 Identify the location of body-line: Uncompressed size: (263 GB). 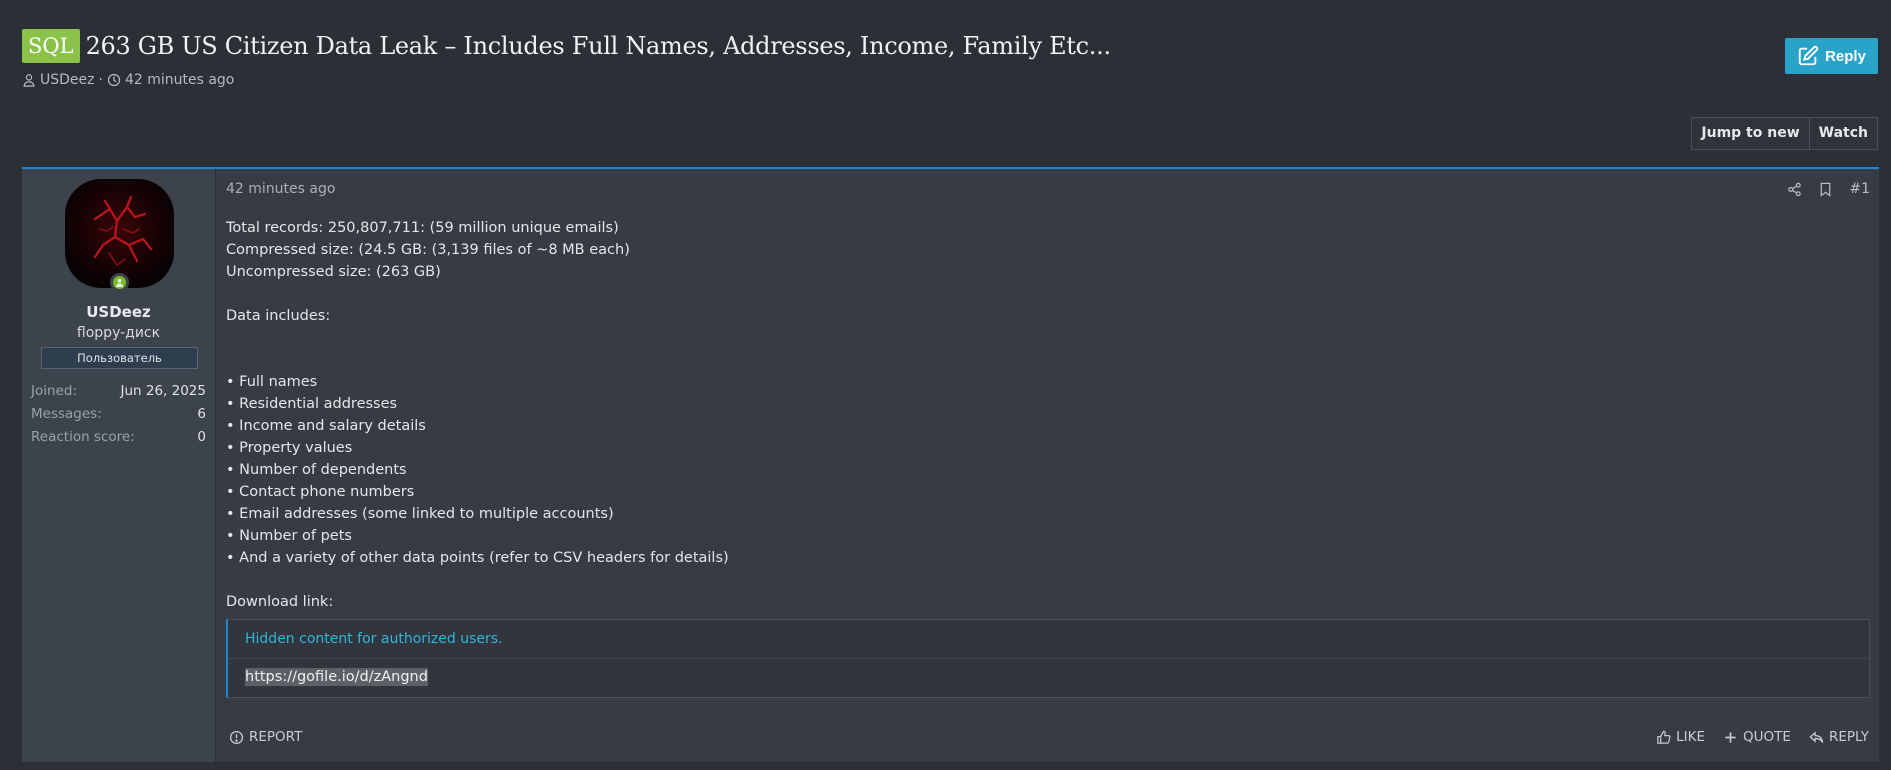
(333, 272).